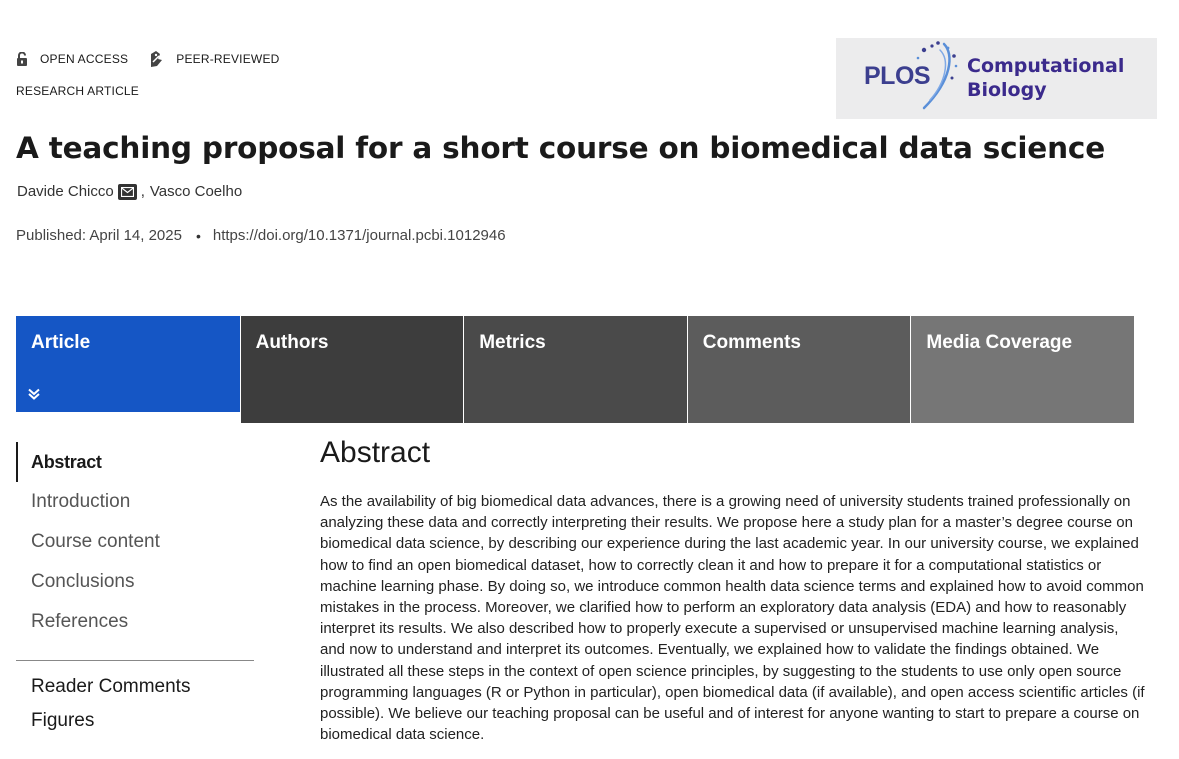 The width and height of the screenshot is (1179, 759). What do you see at coordinates (351, 369) in the screenshot?
I see `tab-authors: Authors` at bounding box center [351, 369].